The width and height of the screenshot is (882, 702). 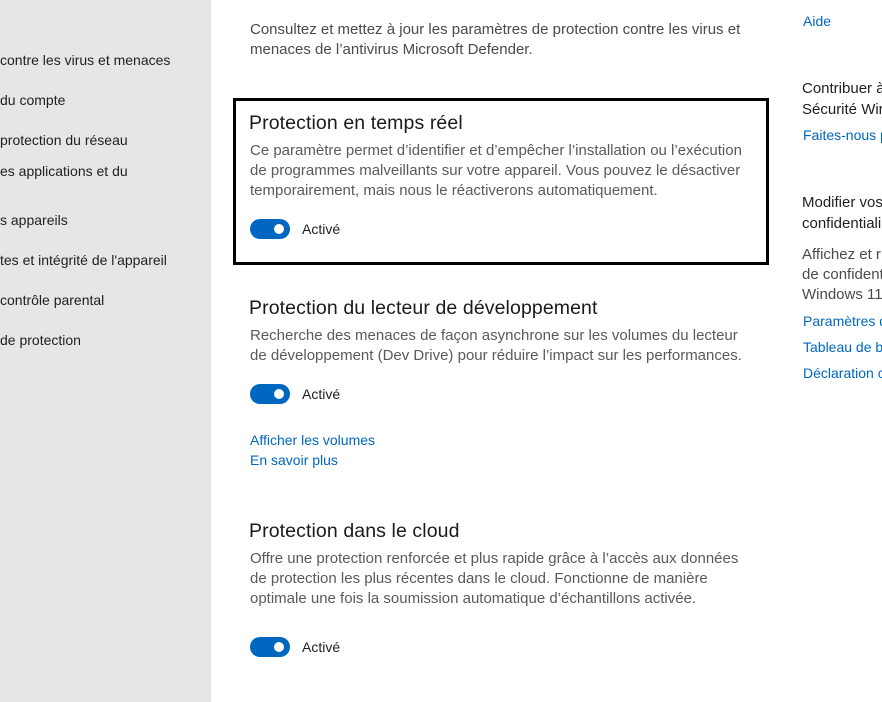 What do you see at coordinates (64, 171) in the screenshot?
I see `sidebar-item-app-browser-control: es applications et du` at bounding box center [64, 171].